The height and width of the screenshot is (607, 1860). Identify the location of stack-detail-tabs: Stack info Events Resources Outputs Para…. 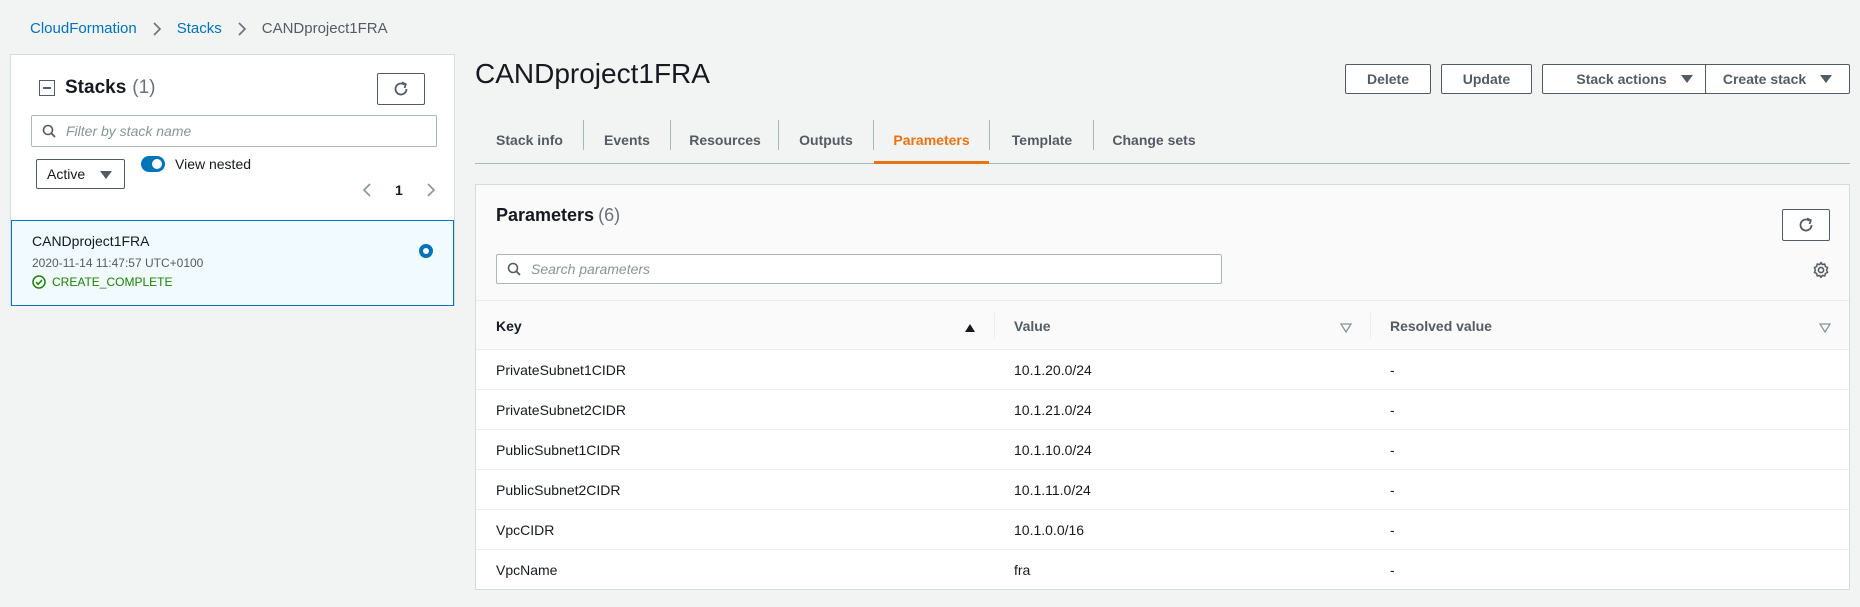
(1162, 140).